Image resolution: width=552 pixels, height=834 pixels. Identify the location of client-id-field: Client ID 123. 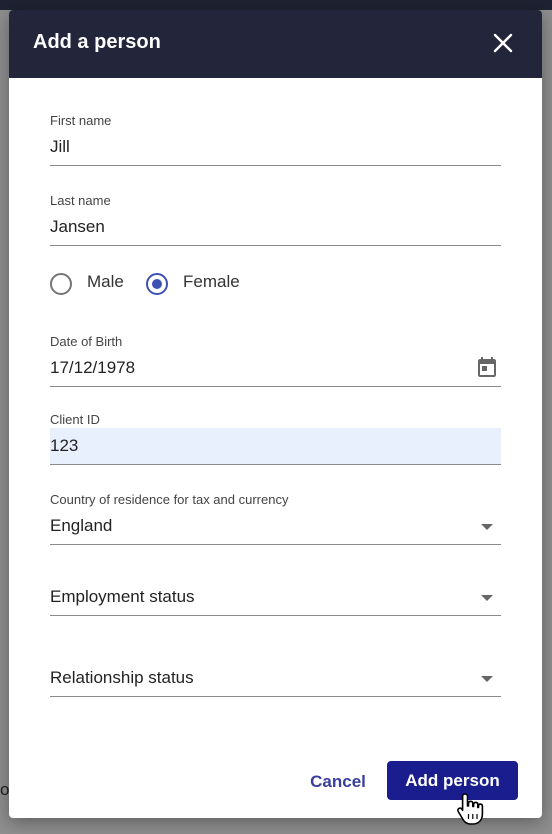
(275, 438).